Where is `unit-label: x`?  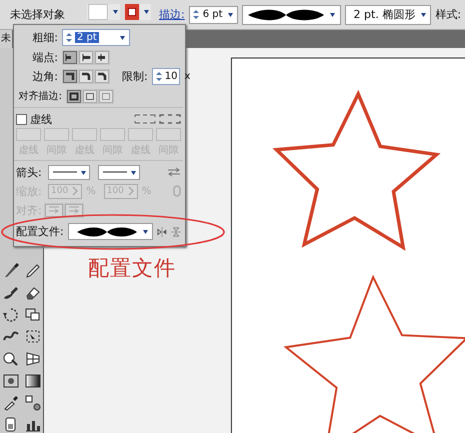 unit-label: x is located at coordinates (187, 76).